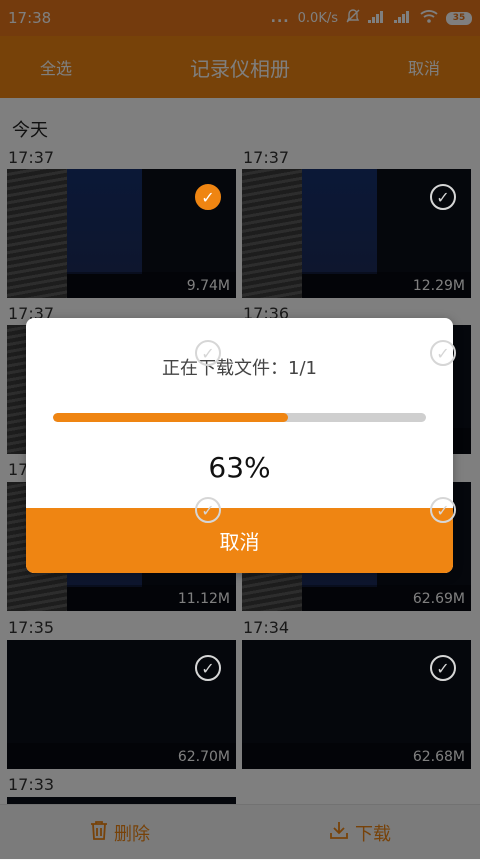 The height and width of the screenshot is (860, 480). Describe the element at coordinates (239, 540) in the screenshot. I see `dialog-cancel-button: 取消` at that location.